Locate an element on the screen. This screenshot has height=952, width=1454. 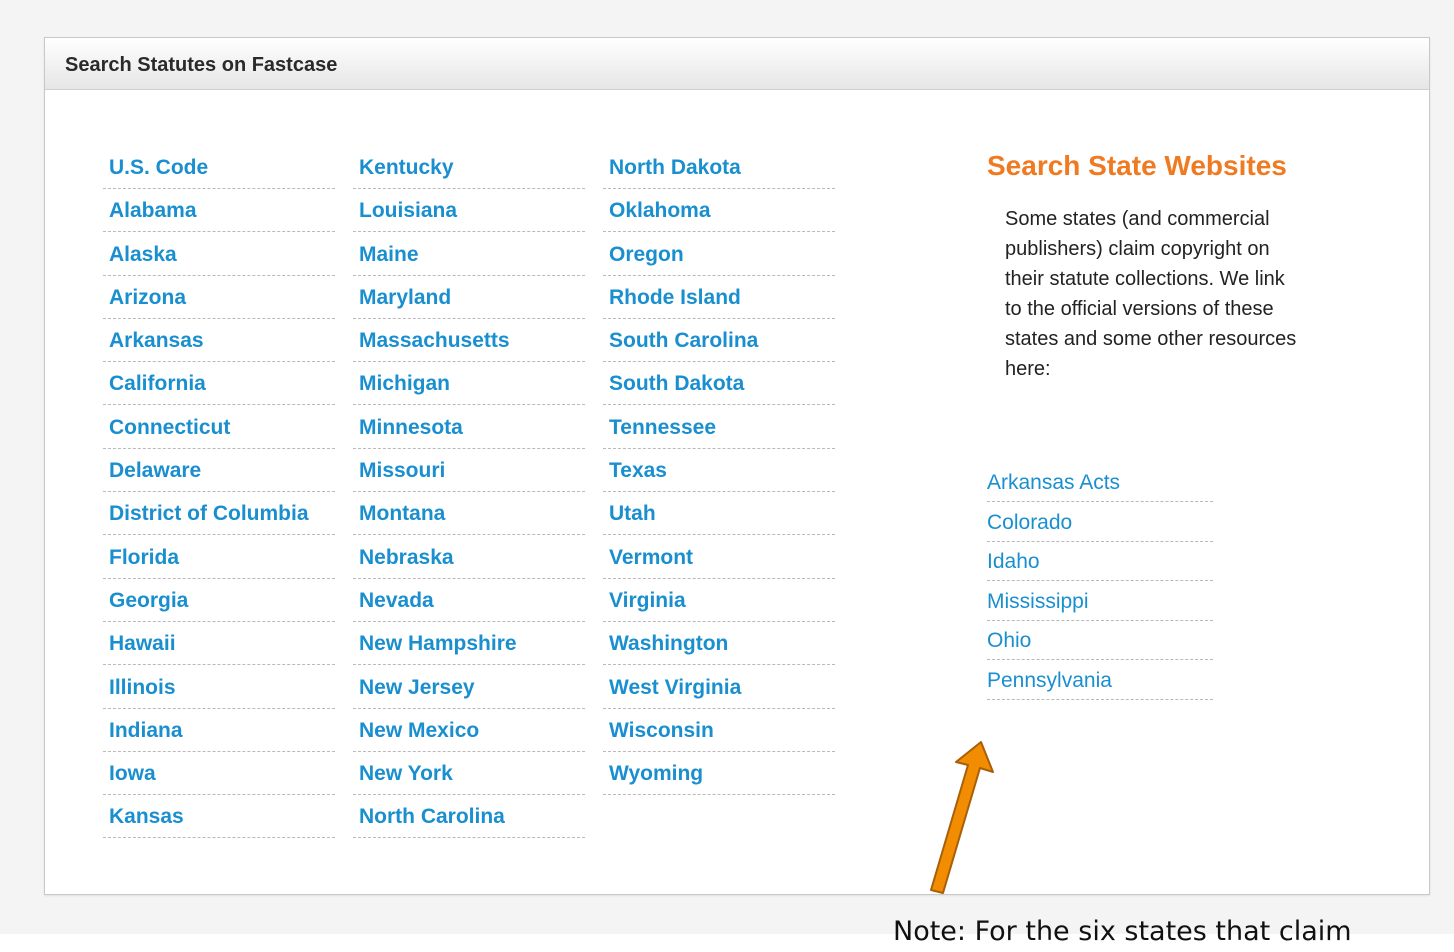
state-link-tennessee: Tennessee is located at coordinates (719, 428).